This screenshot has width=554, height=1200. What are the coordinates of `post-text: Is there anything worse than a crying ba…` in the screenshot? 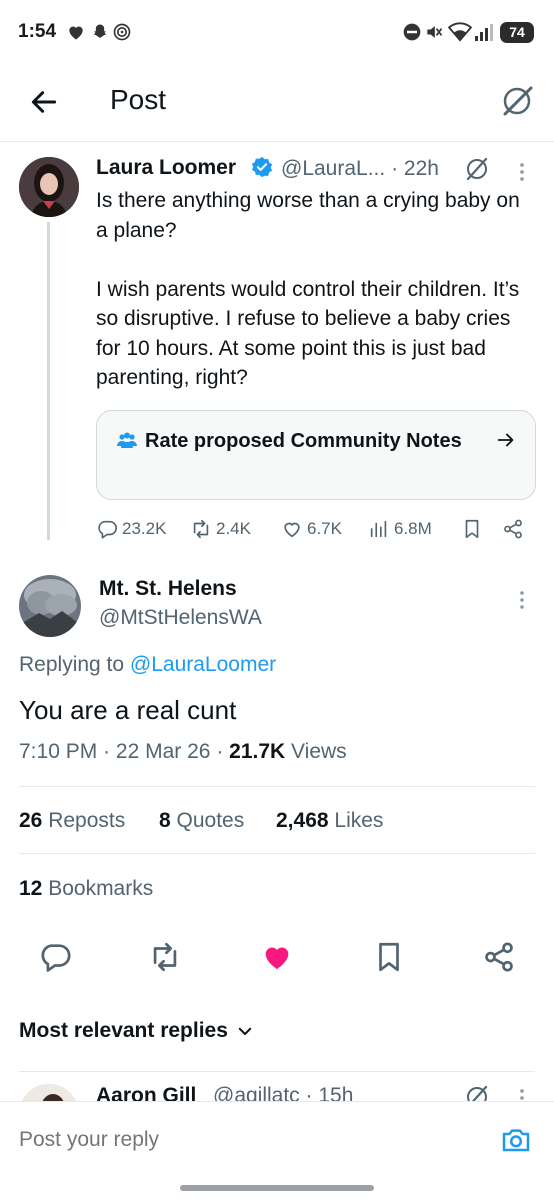 It's located at (308, 289).